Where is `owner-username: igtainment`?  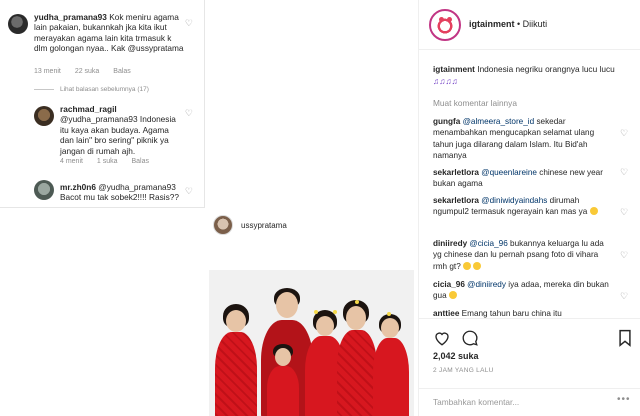 owner-username: igtainment is located at coordinates (492, 24).